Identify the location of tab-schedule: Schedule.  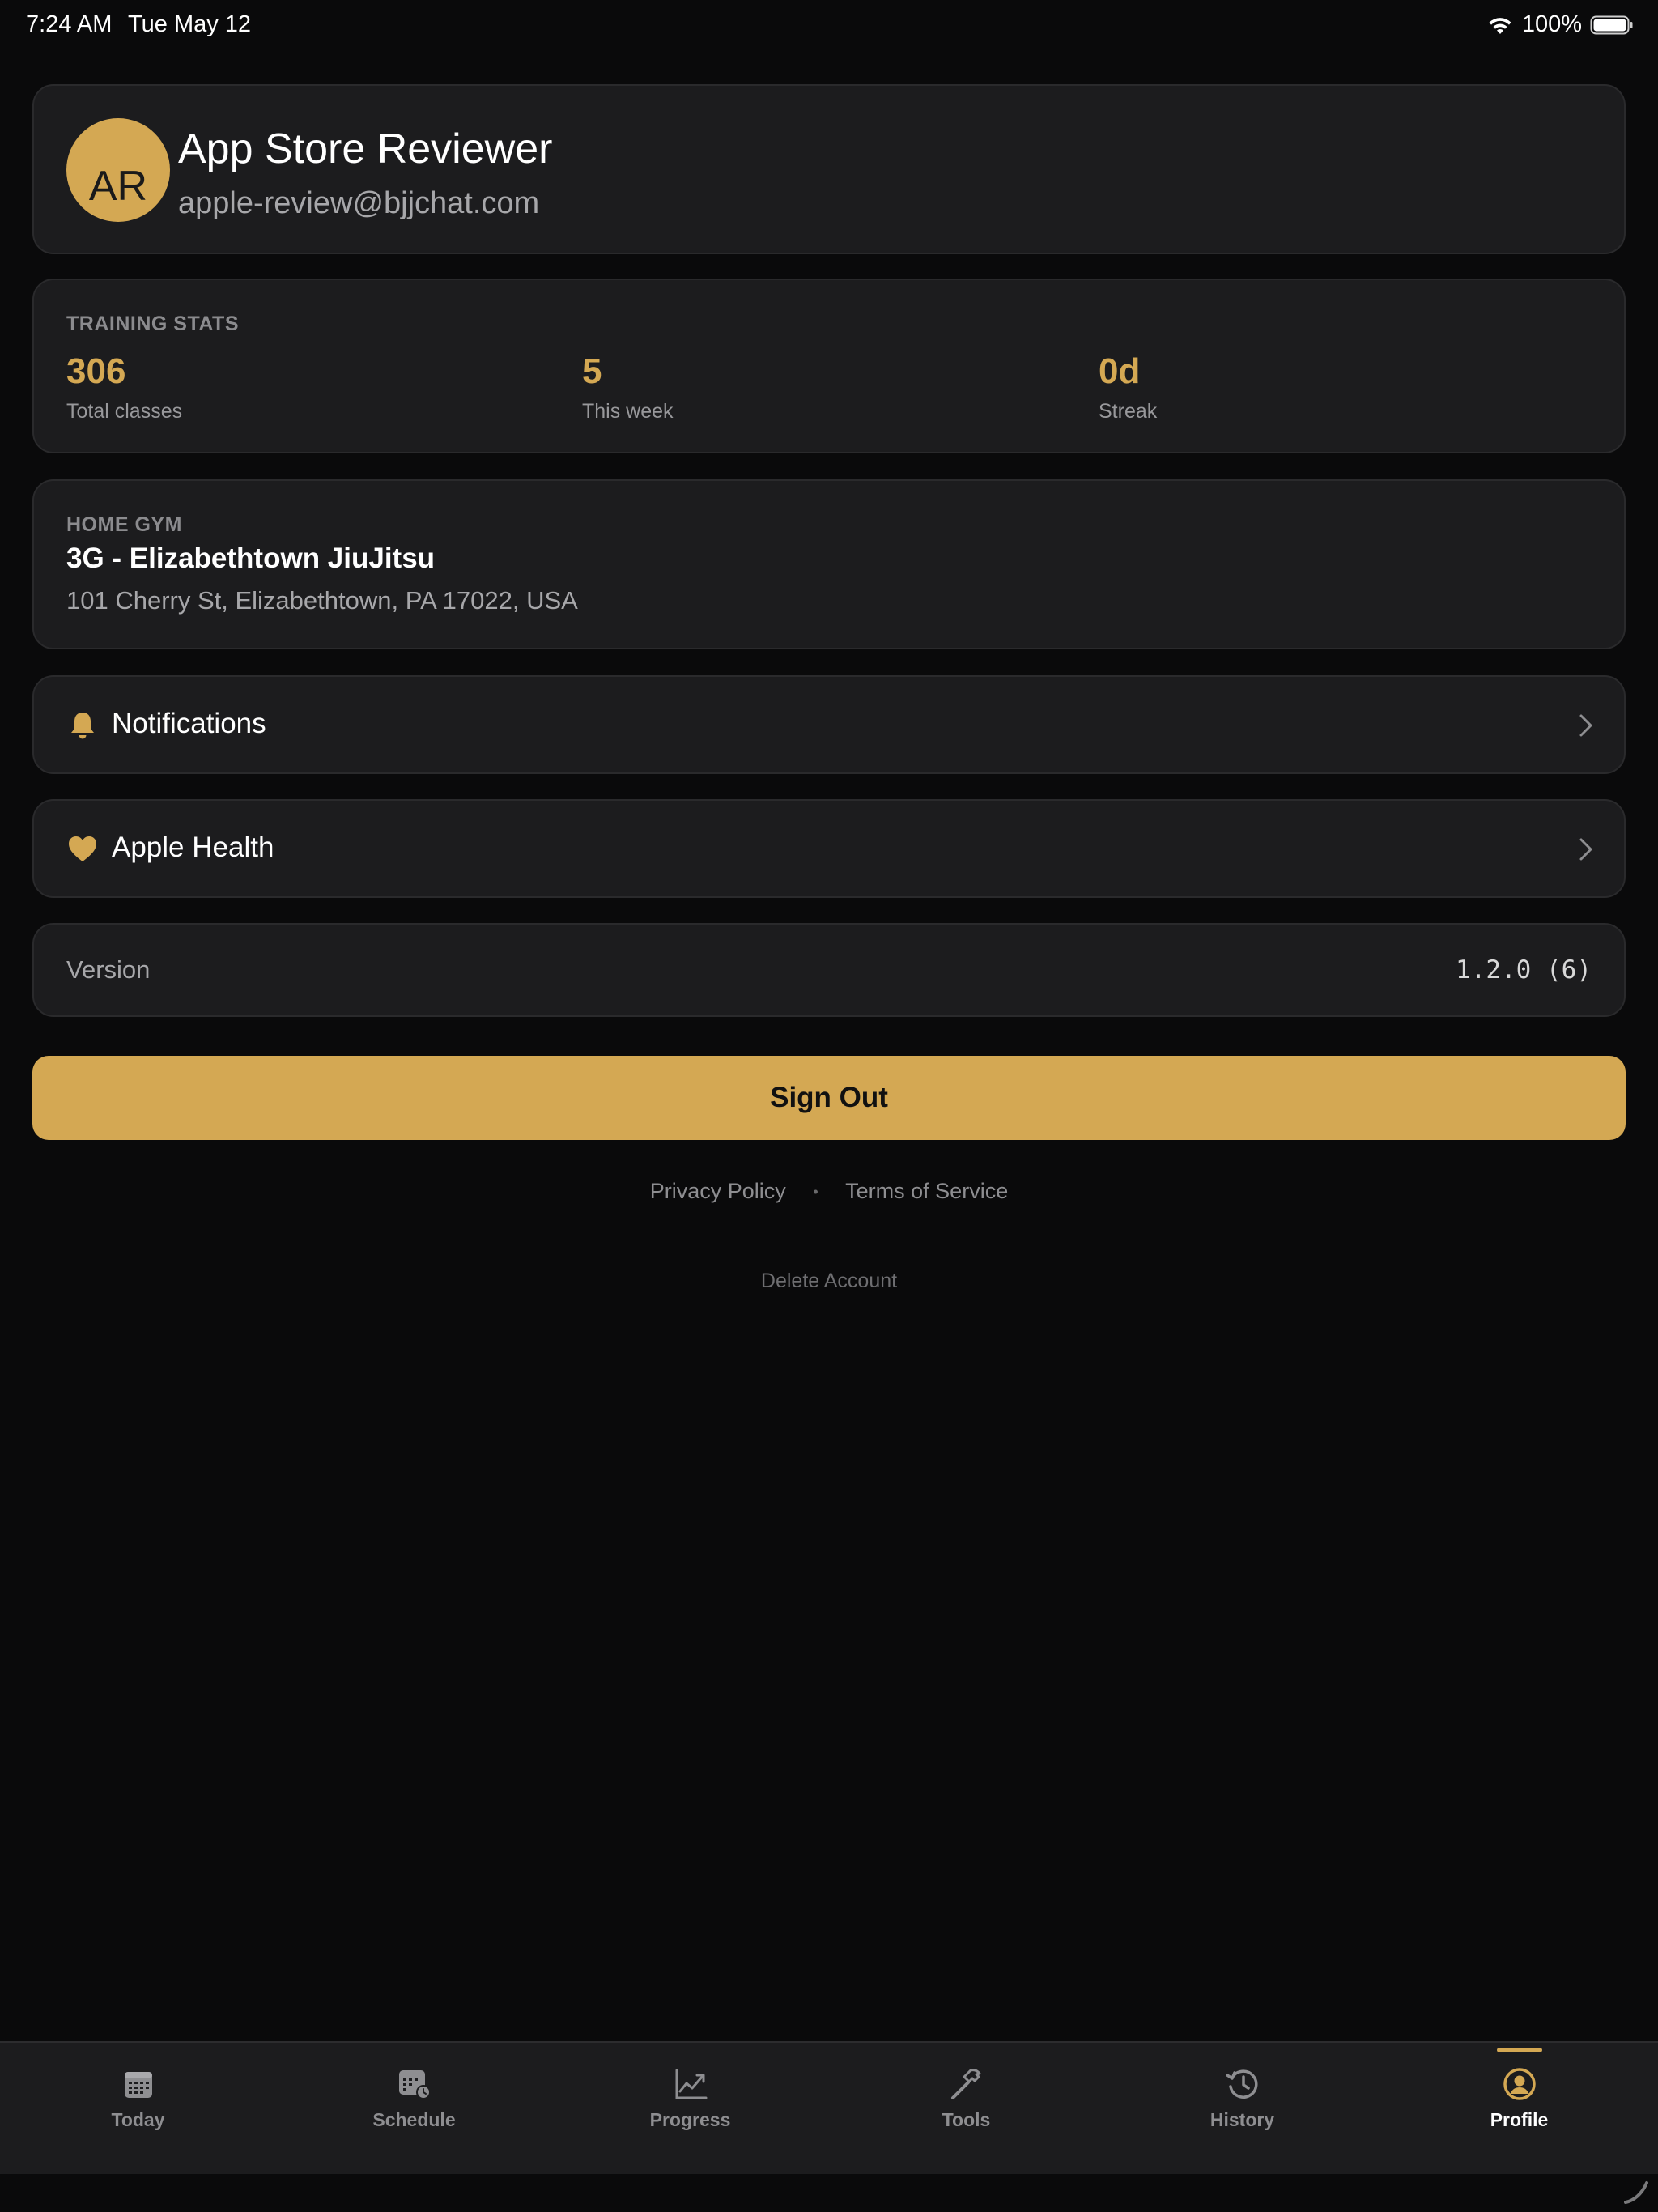
(414, 2110).